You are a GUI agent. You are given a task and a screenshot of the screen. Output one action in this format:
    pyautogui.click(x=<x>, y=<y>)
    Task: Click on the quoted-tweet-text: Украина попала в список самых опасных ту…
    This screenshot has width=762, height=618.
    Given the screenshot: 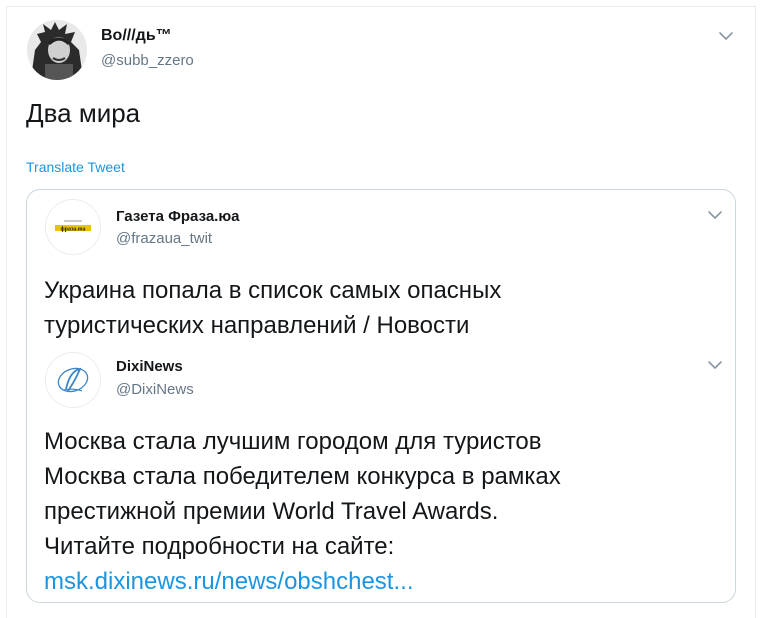 What is the action you would take?
    pyautogui.click(x=272, y=308)
    